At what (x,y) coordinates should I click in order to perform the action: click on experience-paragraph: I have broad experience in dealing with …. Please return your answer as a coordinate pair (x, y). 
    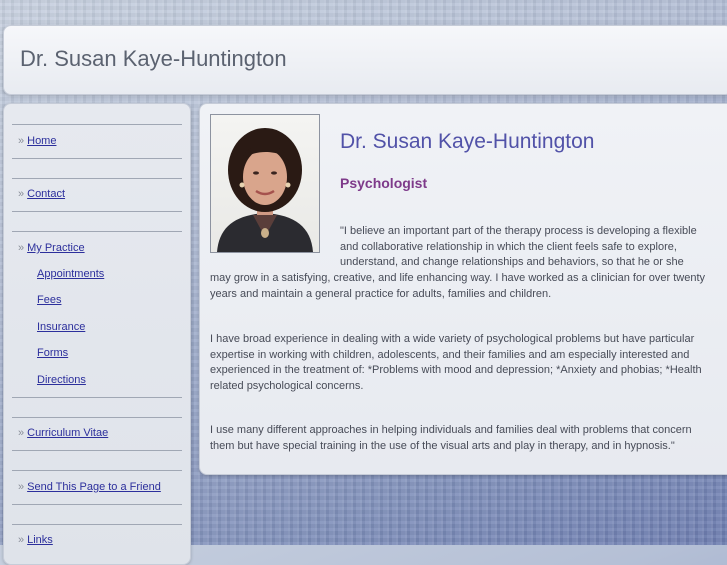
    Looking at the image, I should click on (456, 362).